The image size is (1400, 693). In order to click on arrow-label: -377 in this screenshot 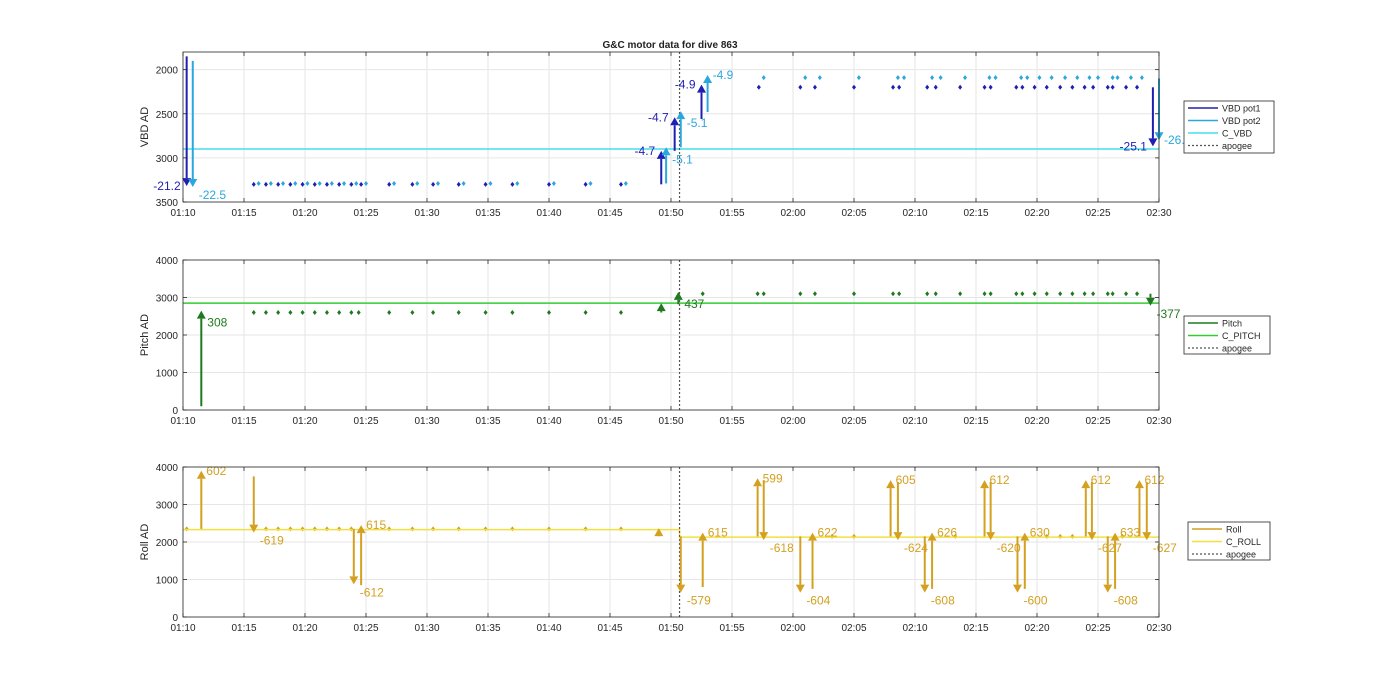, I will do `click(1168, 314)`.